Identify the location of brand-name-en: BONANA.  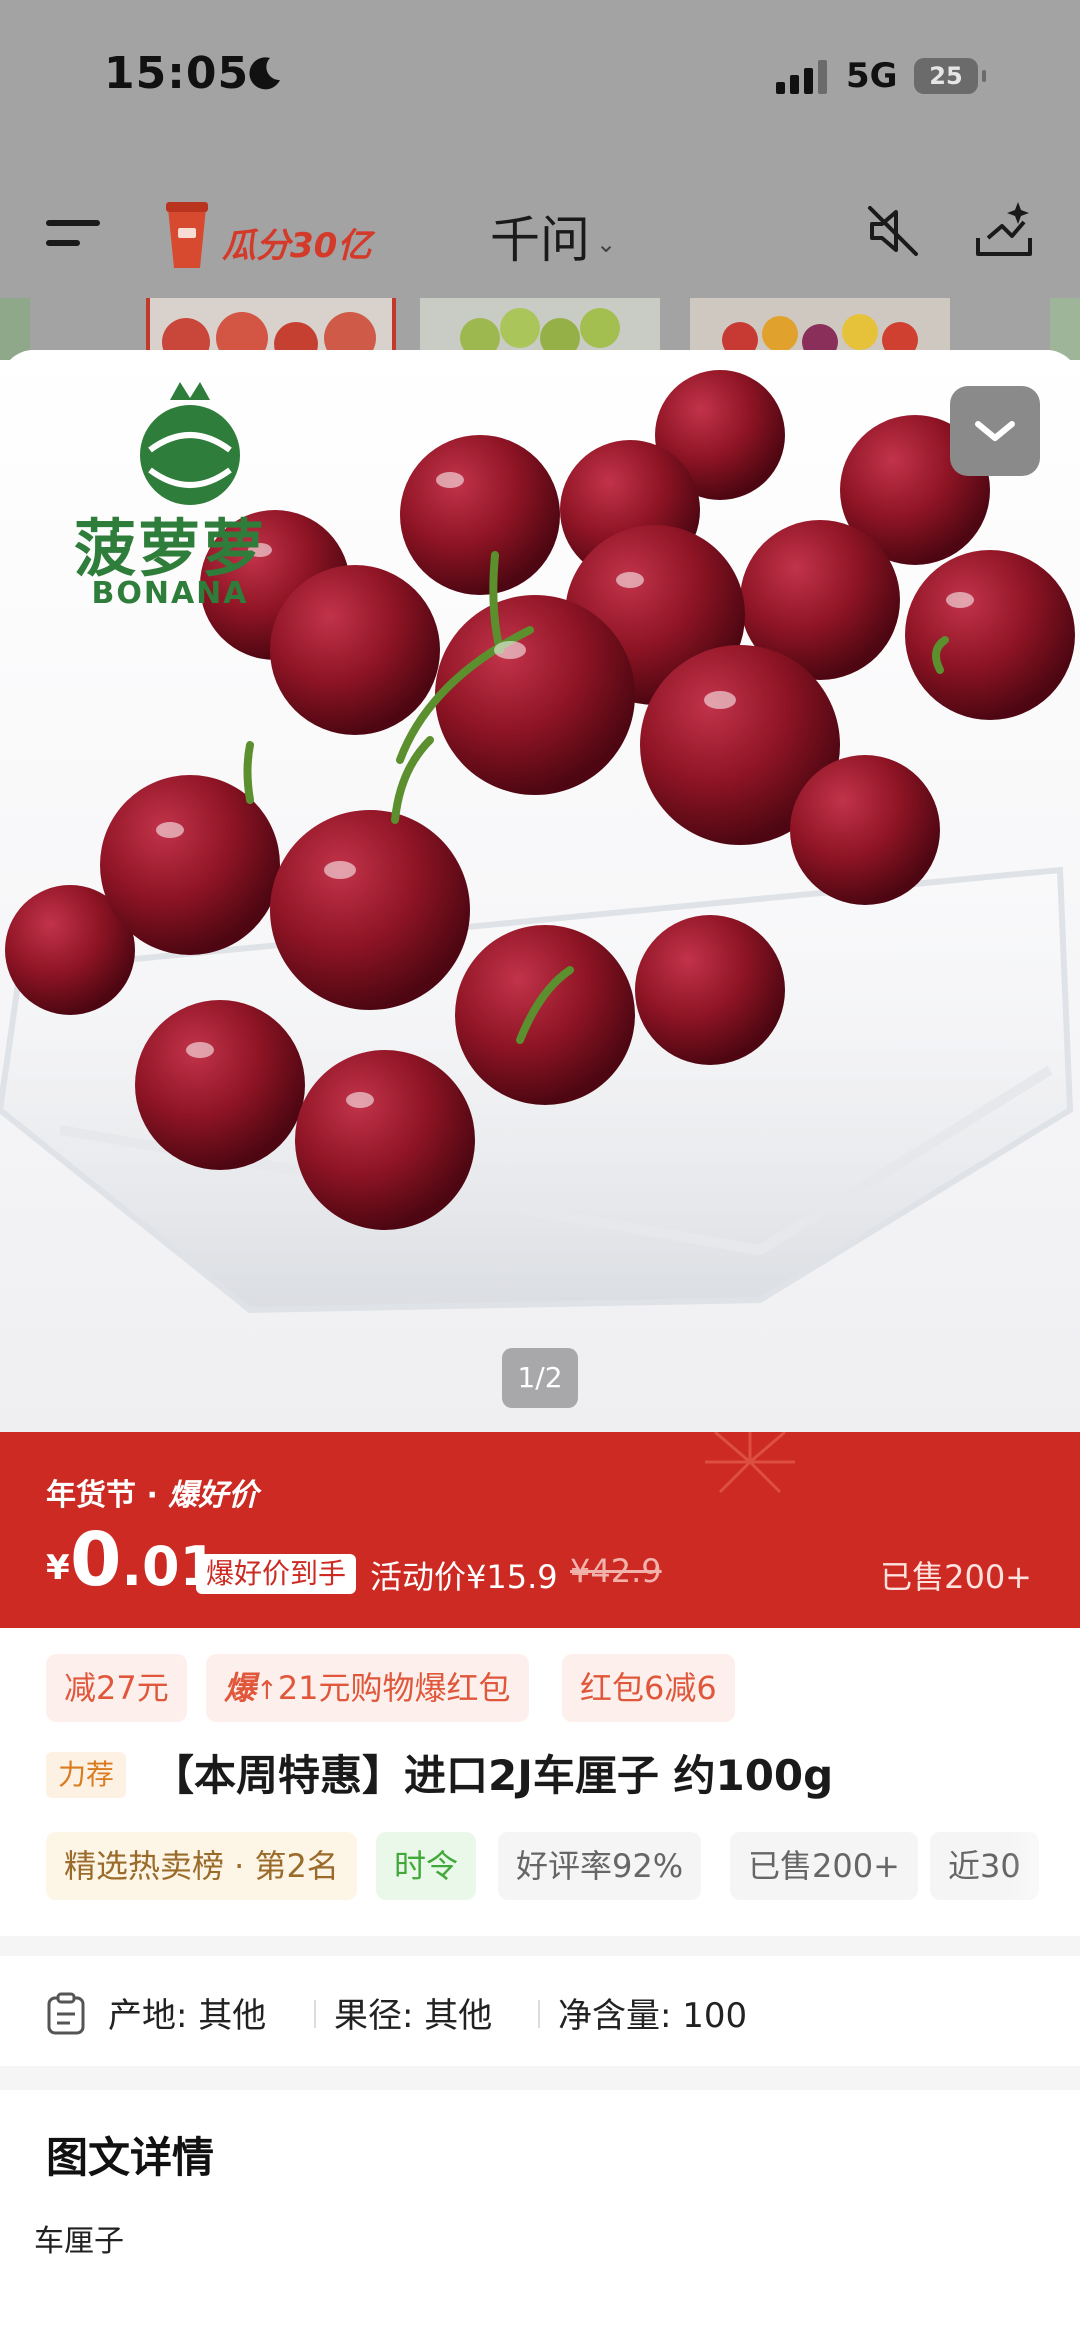
(170, 593).